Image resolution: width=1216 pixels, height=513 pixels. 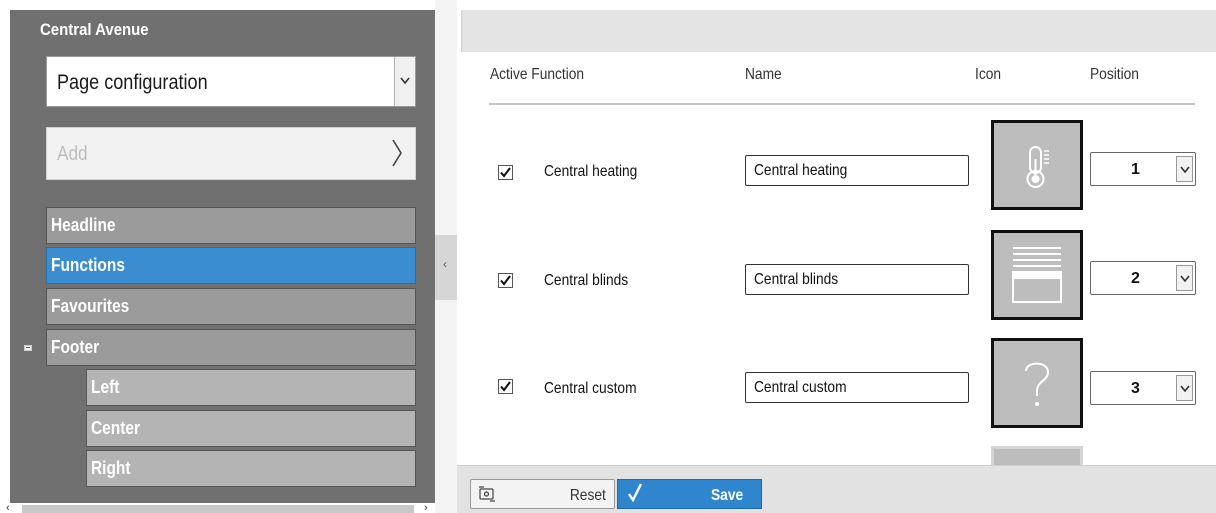 I want to click on scroll-right-icon: ›, so click(x=426, y=507).